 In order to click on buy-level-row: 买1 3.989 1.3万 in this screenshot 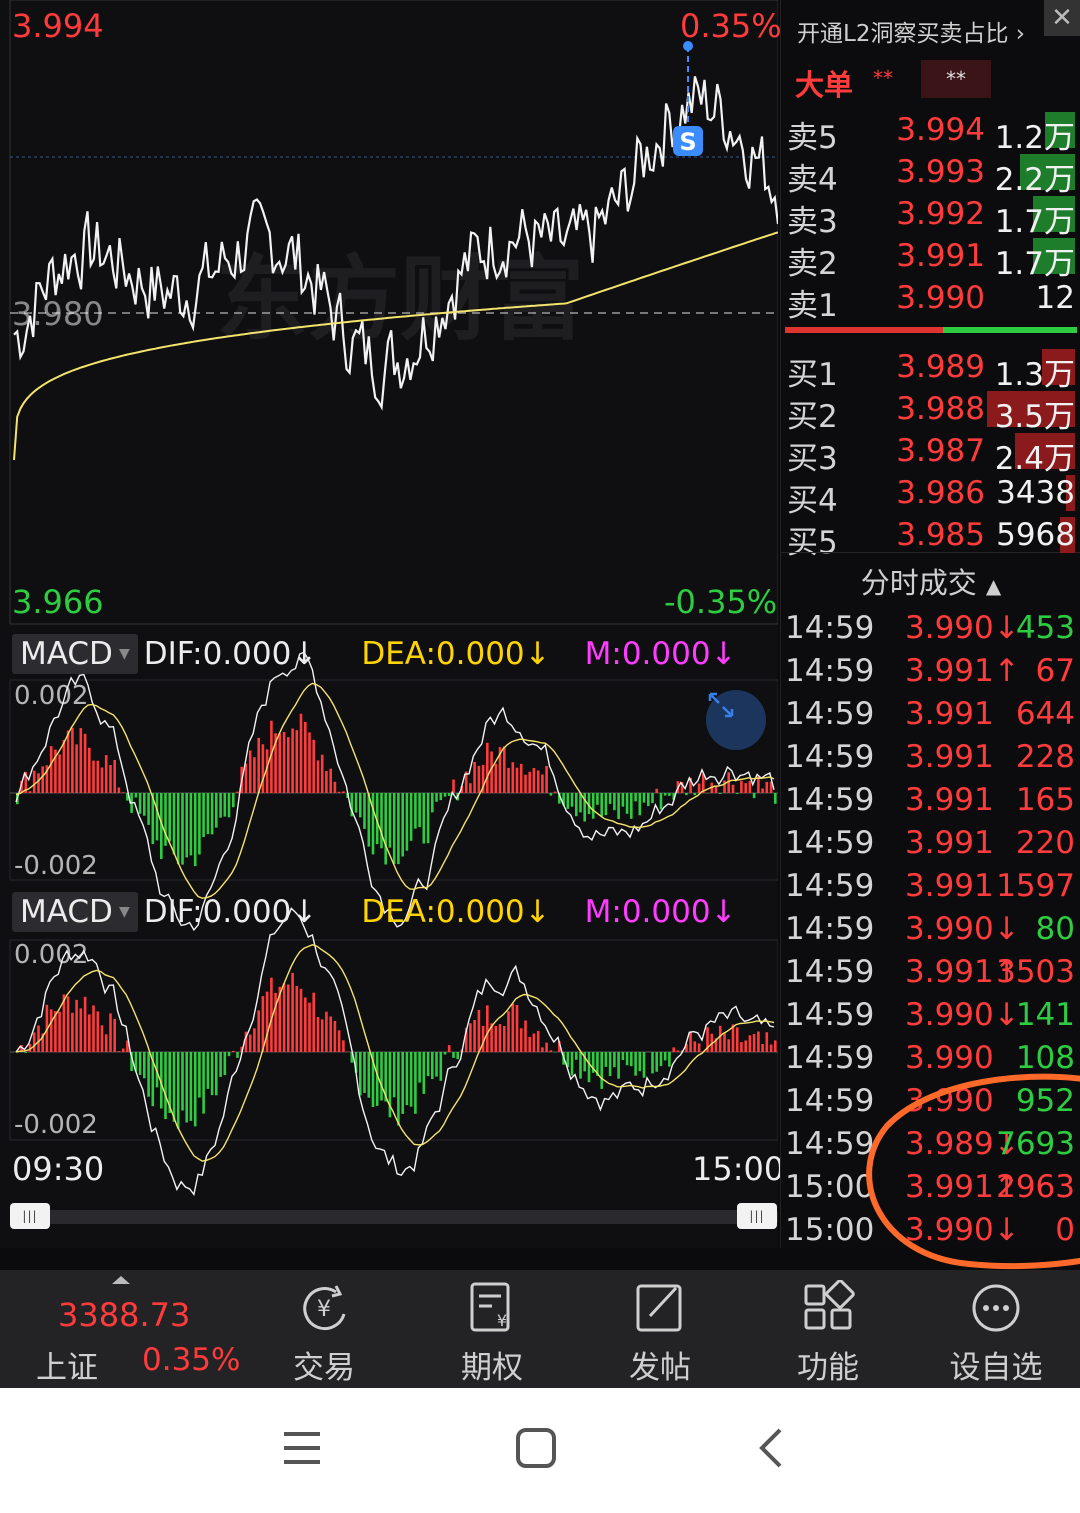, I will do `click(930, 369)`.